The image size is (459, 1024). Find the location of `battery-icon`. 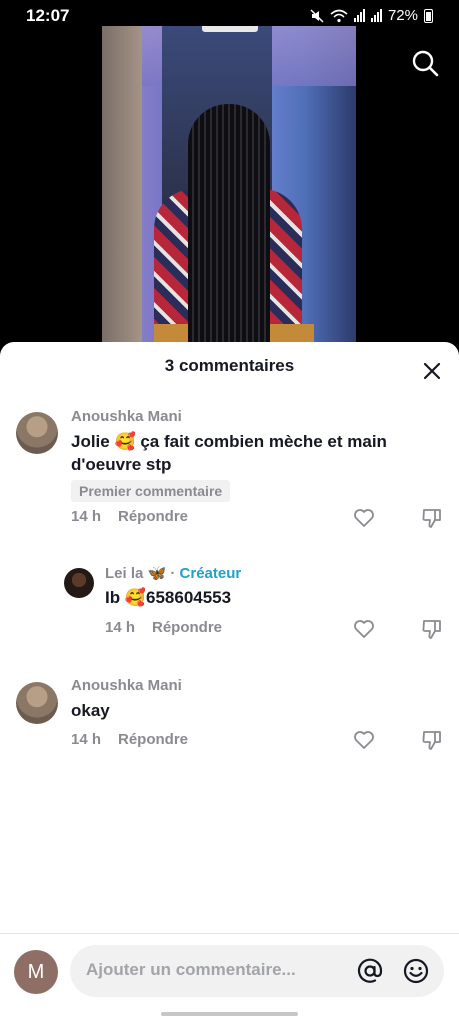

battery-icon is located at coordinates (428, 15).